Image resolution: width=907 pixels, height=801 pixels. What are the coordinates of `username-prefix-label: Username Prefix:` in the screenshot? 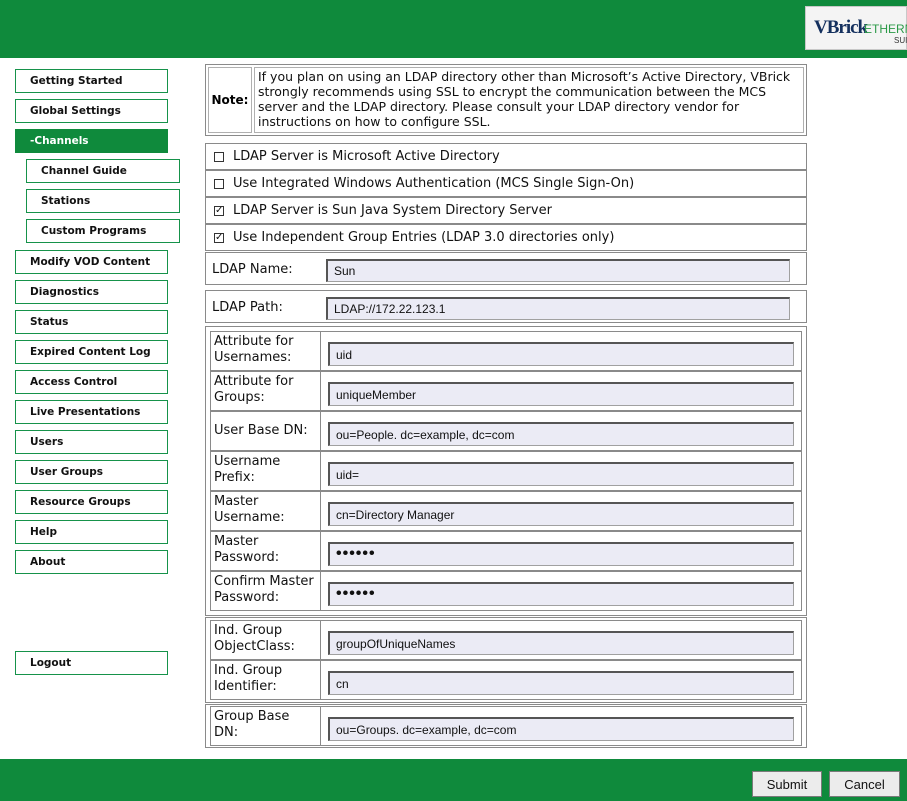 It's located at (266, 471).